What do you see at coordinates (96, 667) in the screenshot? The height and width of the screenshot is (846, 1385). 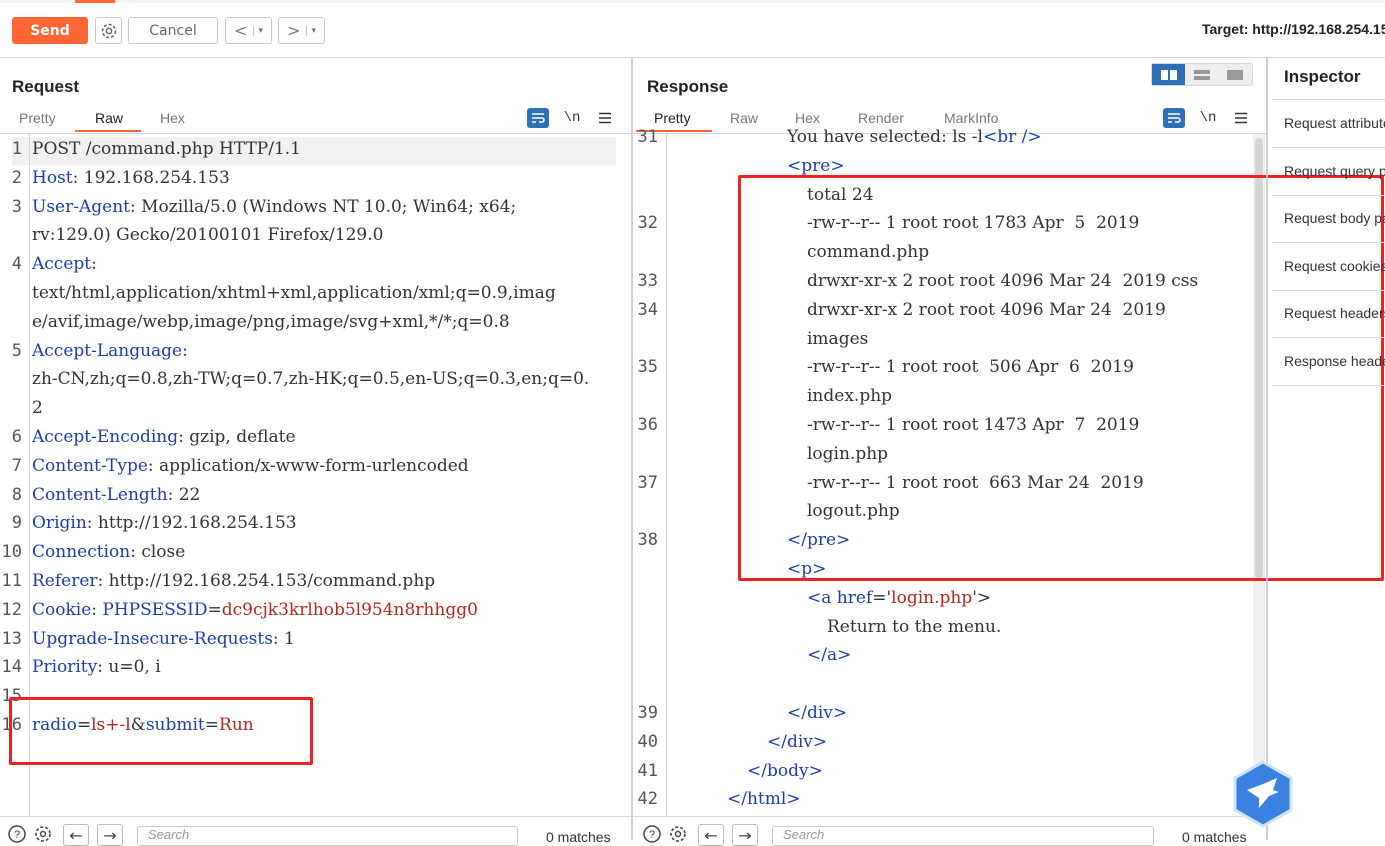 I see `code-line: Priority: u=0, i` at bounding box center [96, 667].